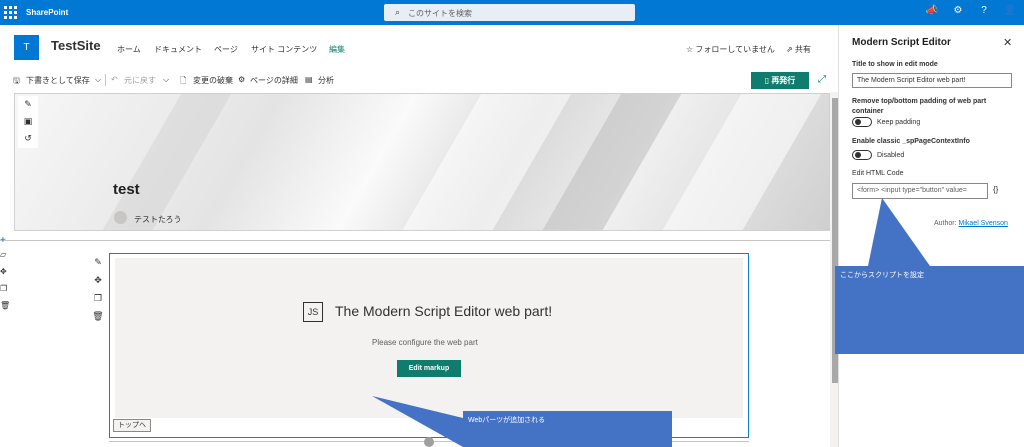 The width and height of the screenshot is (1024, 447). I want to click on code-label: Edit HTML Code, so click(878, 173).